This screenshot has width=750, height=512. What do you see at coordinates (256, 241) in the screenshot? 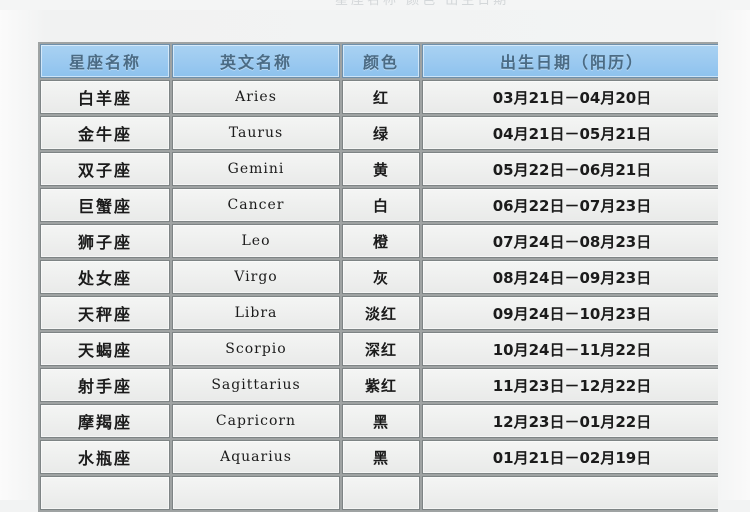
I see `cell-english: Leo` at bounding box center [256, 241].